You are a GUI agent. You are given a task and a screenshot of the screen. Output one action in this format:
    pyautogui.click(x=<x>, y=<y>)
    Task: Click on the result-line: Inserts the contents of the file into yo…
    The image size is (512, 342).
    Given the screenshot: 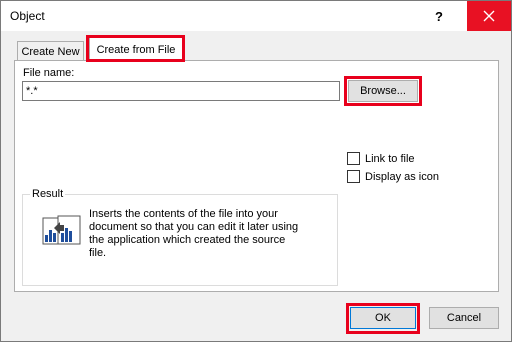 What is the action you would take?
    pyautogui.click(x=183, y=214)
    